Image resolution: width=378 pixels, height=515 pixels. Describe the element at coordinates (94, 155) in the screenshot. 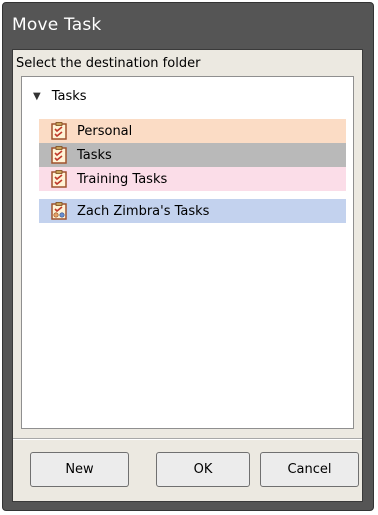

I see `tree-item-label: Tasks` at that location.